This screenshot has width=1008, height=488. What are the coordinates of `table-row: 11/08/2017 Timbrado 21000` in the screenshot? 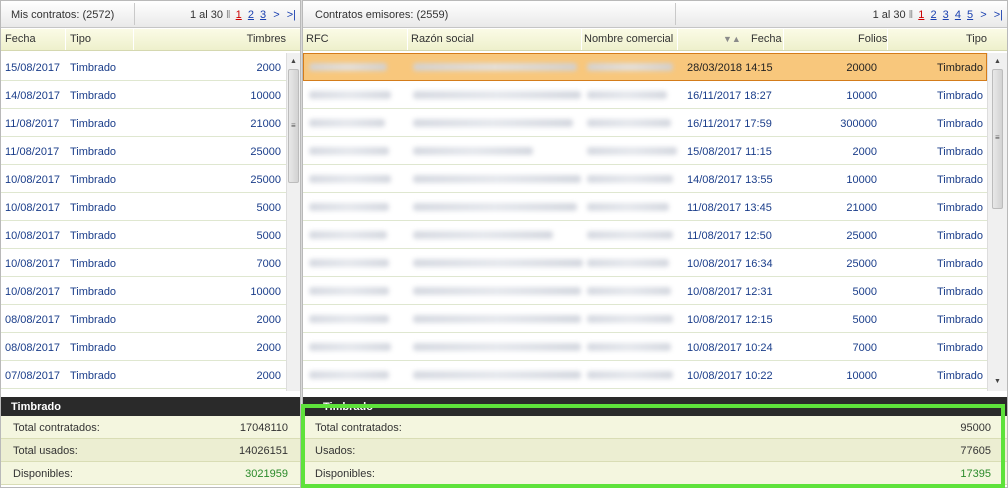 It's located at (143, 123).